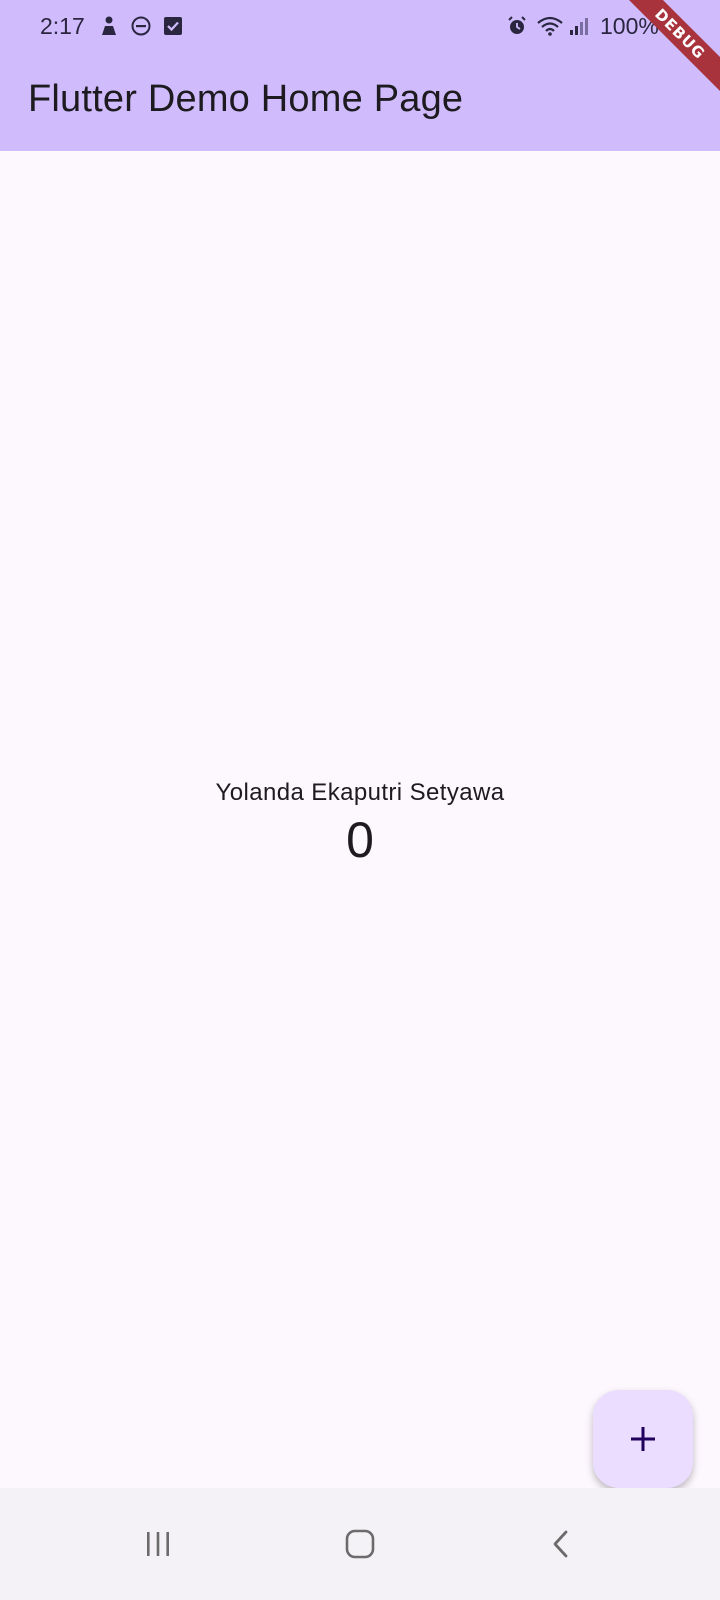  Describe the element at coordinates (667, 50) in the screenshot. I see `debug-banner-label: DEBUG` at that location.